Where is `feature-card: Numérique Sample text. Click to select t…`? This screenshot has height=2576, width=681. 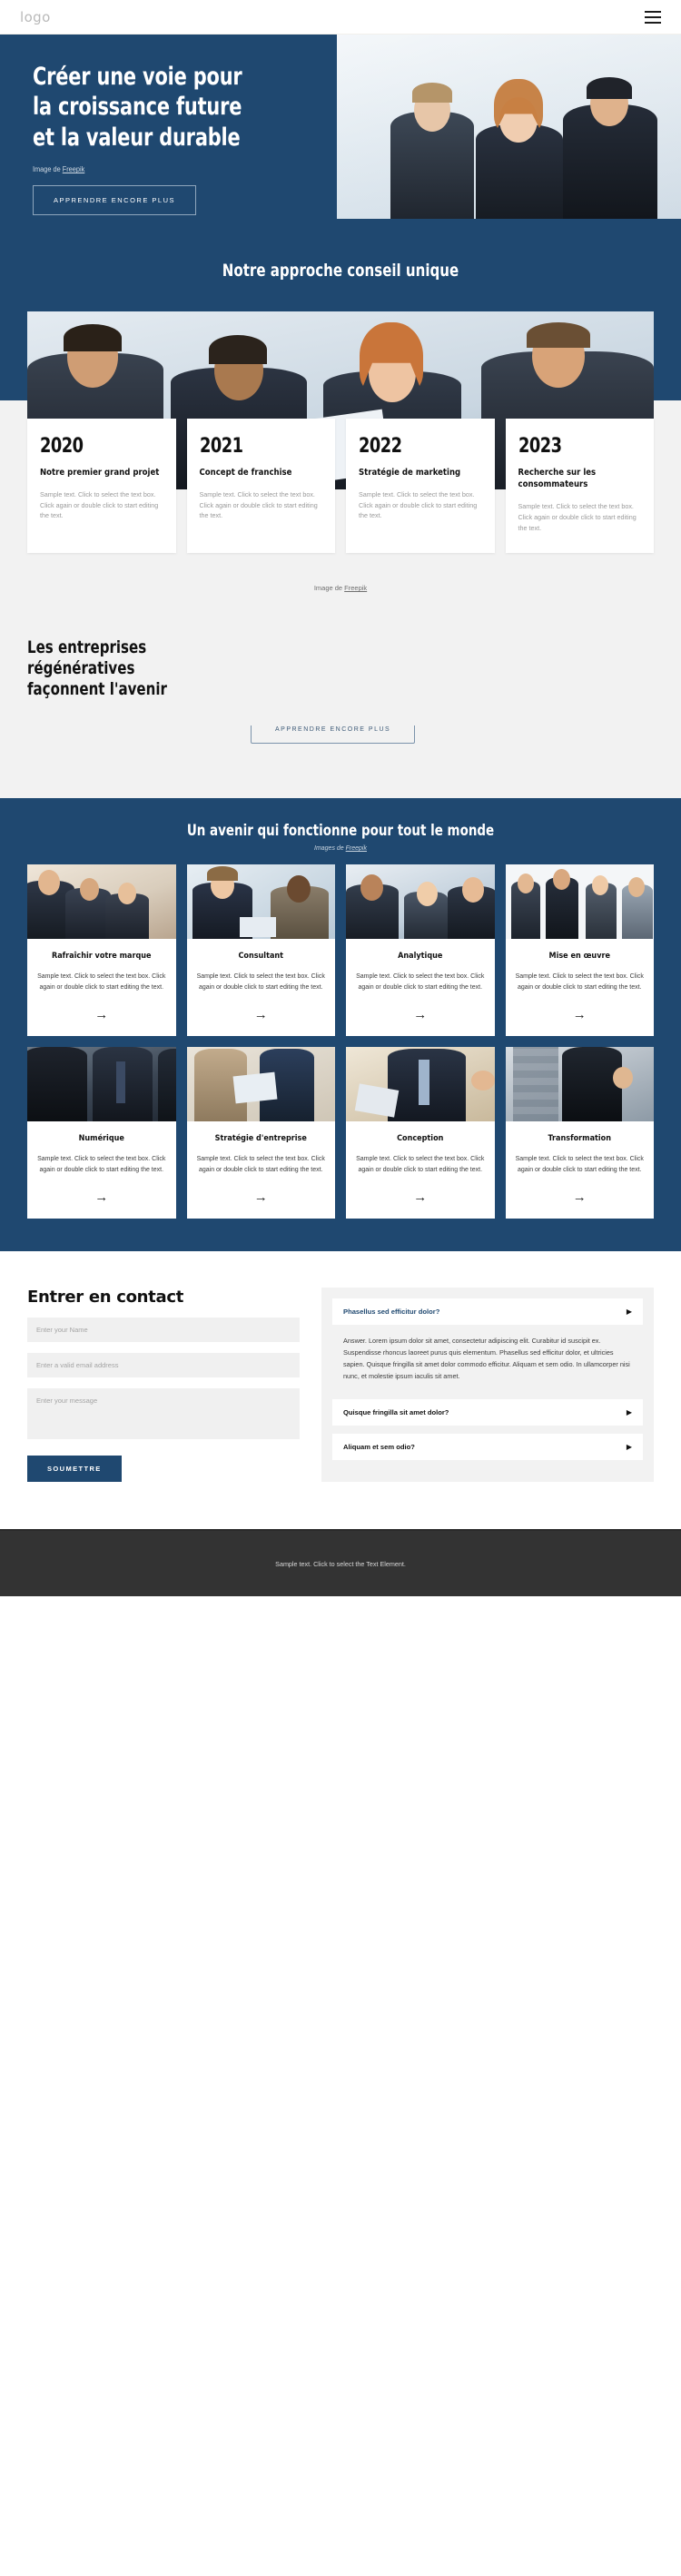
feature-card: Numérique Sample text. Click to select t… is located at coordinates (101, 1133).